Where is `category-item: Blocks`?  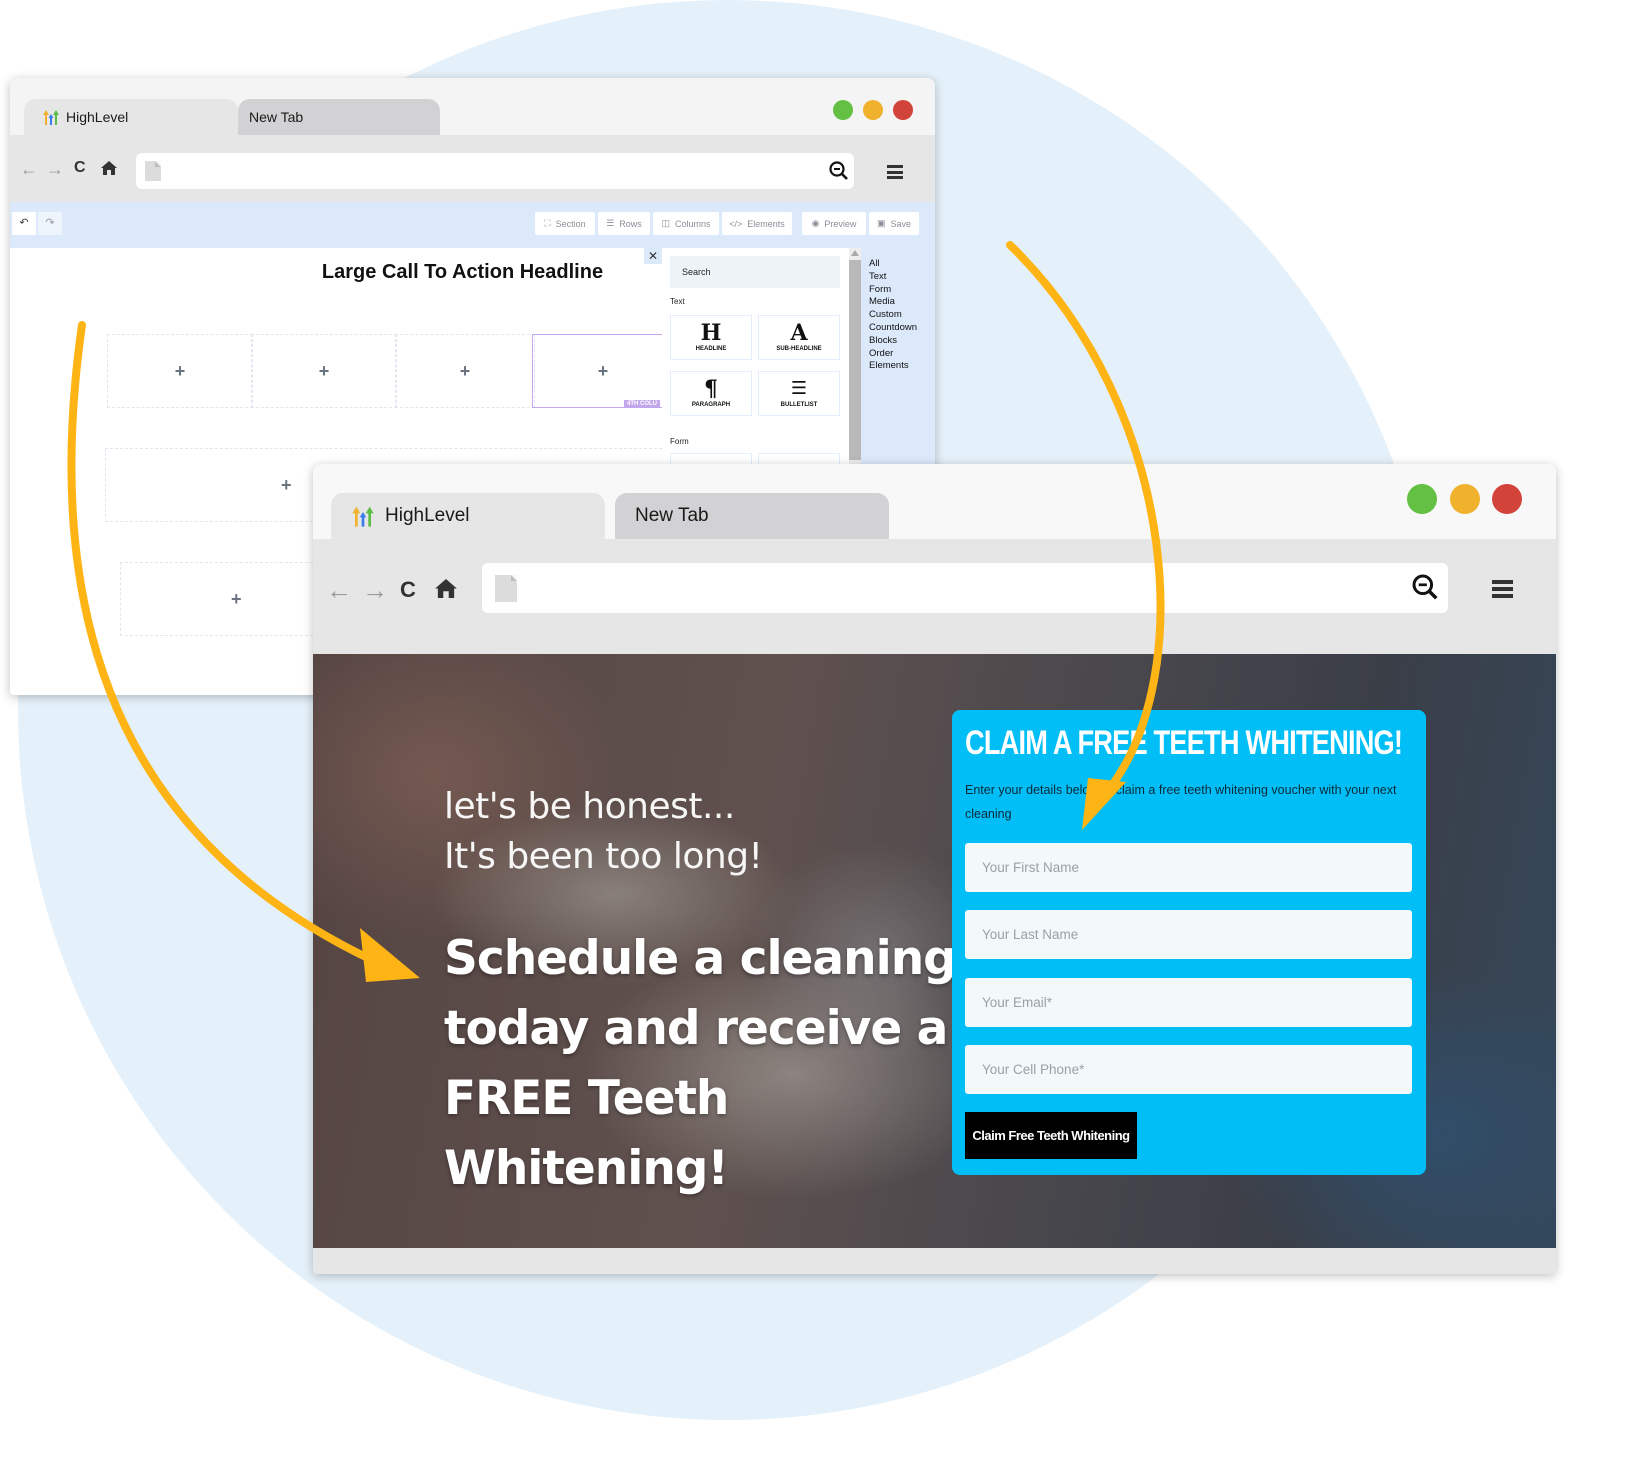 category-item: Blocks is located at coordinates (902, 341).